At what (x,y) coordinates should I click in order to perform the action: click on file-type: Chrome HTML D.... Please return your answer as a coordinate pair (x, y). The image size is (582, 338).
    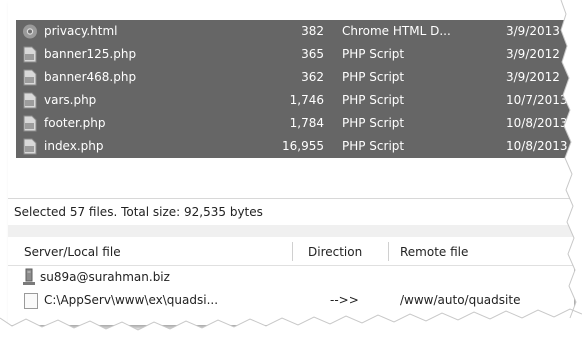
    Looking at the image, I should click on (396, 31).